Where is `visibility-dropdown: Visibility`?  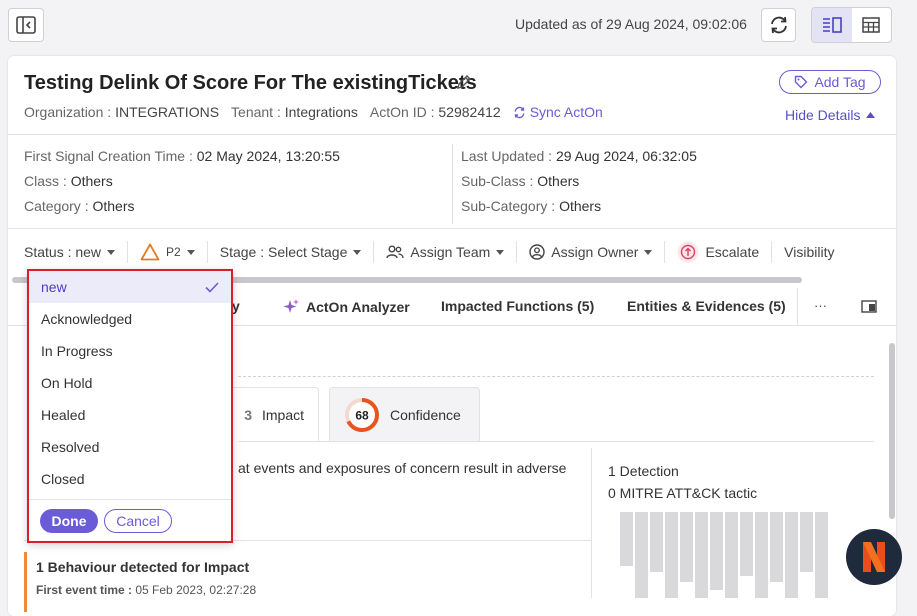
visibility-dropdown: Visibility is located at coordinates (809, 252).